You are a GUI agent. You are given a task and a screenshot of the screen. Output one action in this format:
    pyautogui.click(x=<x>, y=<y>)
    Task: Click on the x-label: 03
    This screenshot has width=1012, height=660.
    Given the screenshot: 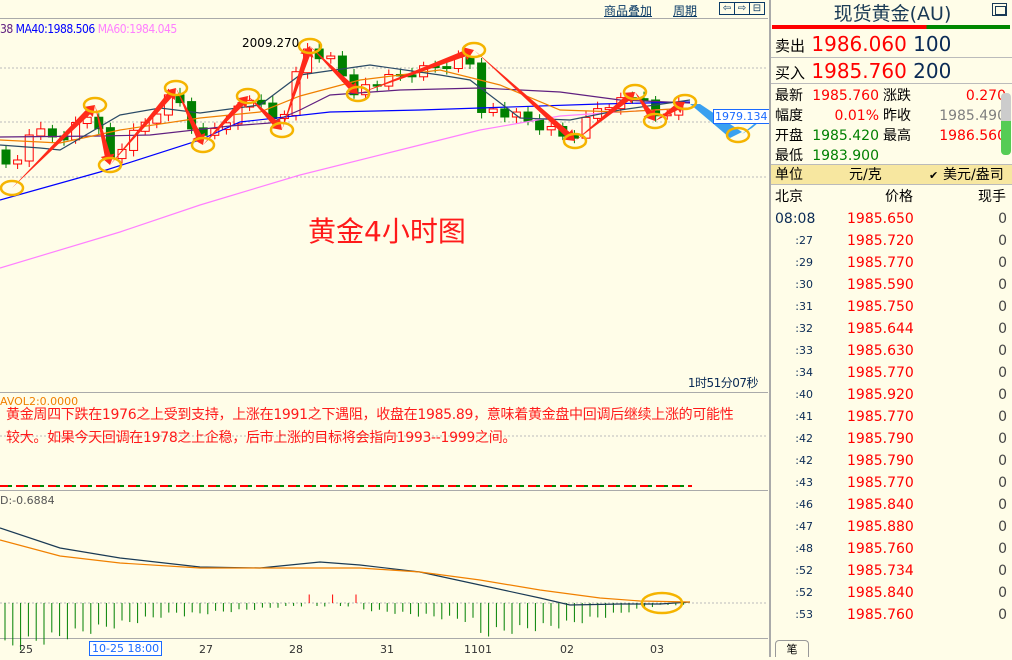 What is the action you would take?
    pyautogui.click(x=657, y=649)
    